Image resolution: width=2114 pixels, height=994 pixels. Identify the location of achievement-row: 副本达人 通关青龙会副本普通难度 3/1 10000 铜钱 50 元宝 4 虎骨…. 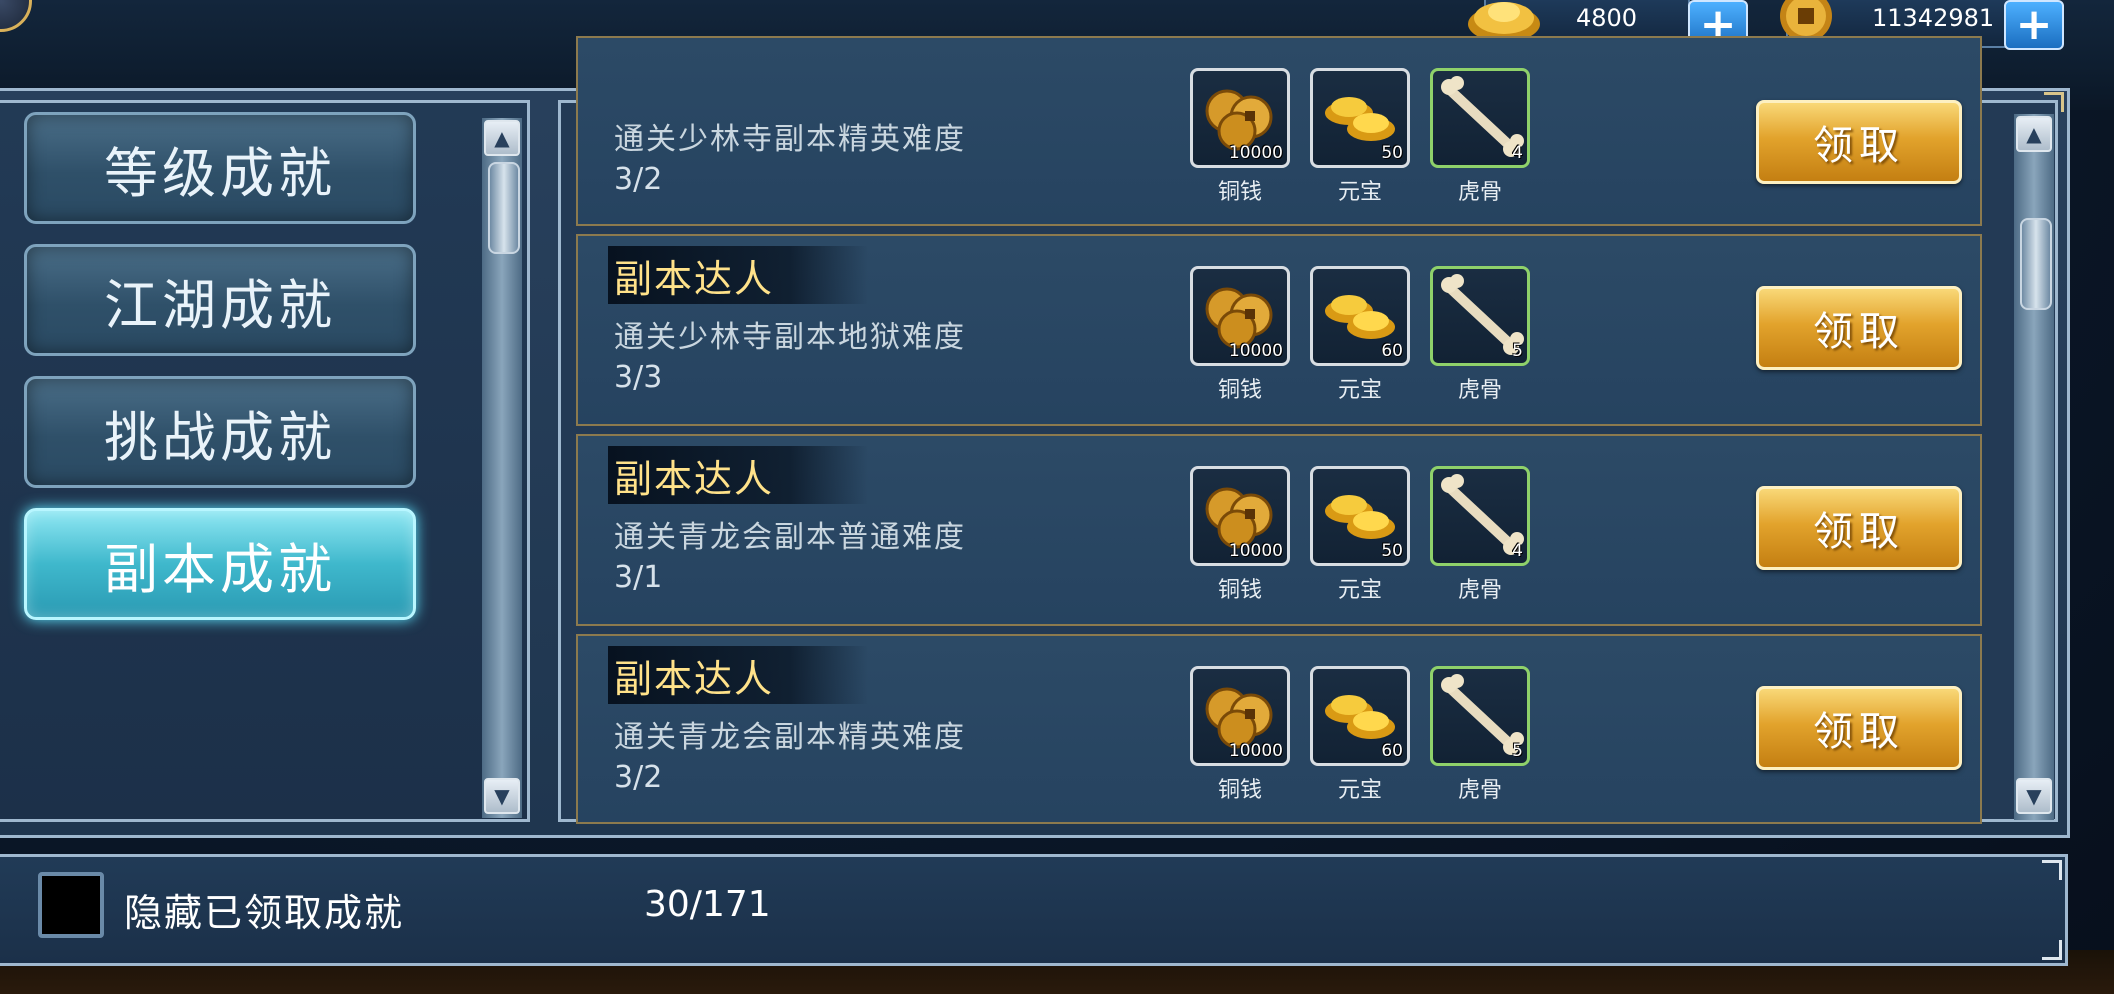
(1279, 530).